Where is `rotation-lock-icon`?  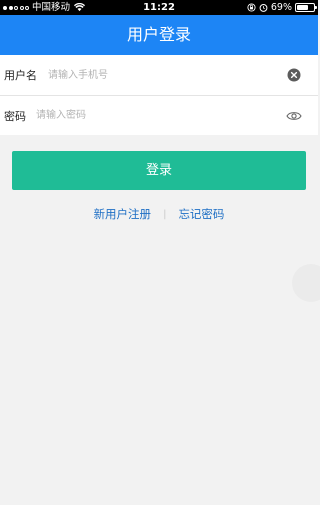
rotation-lock-icon is located at coordinates (251, 7).